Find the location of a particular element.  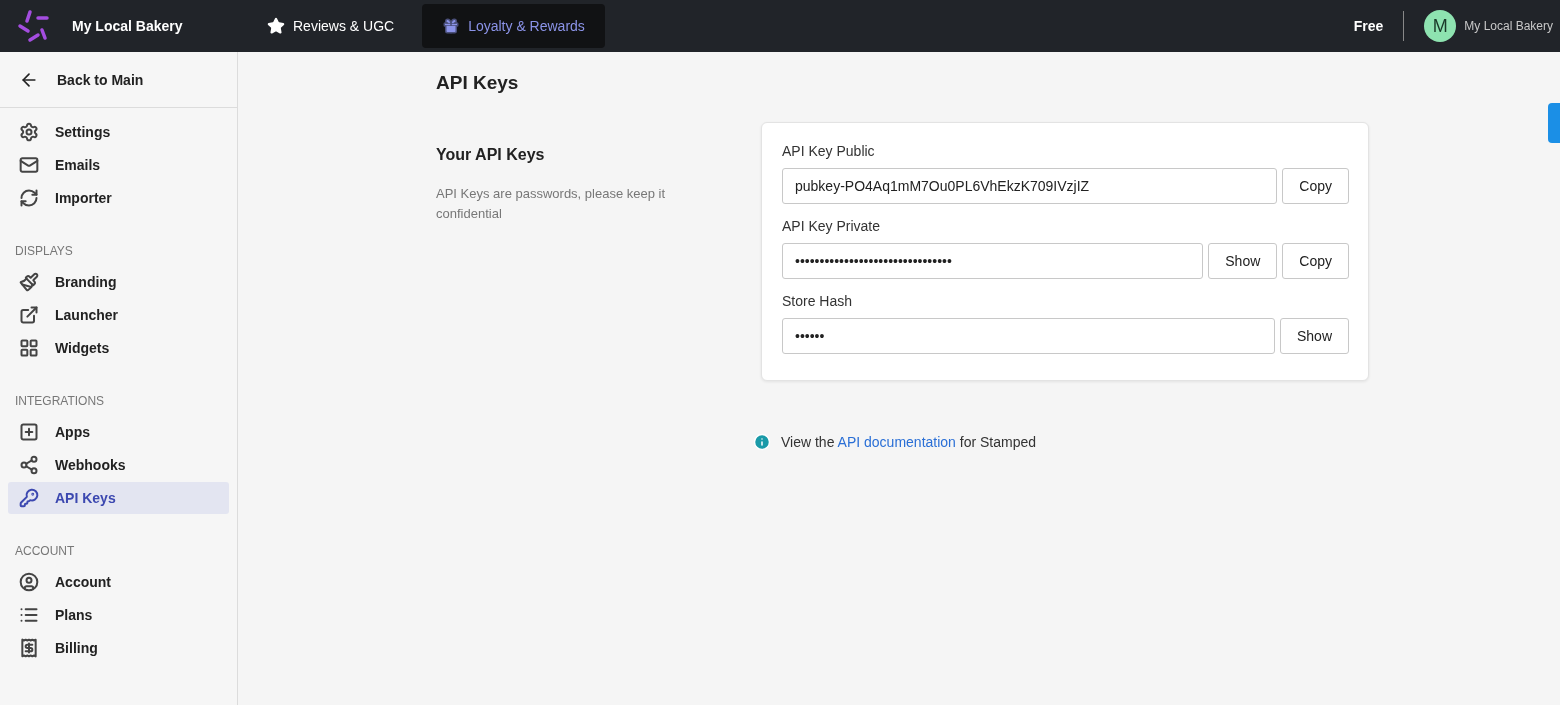

section-heading: INTEGRATIONS is located at coordinates (60, 401).